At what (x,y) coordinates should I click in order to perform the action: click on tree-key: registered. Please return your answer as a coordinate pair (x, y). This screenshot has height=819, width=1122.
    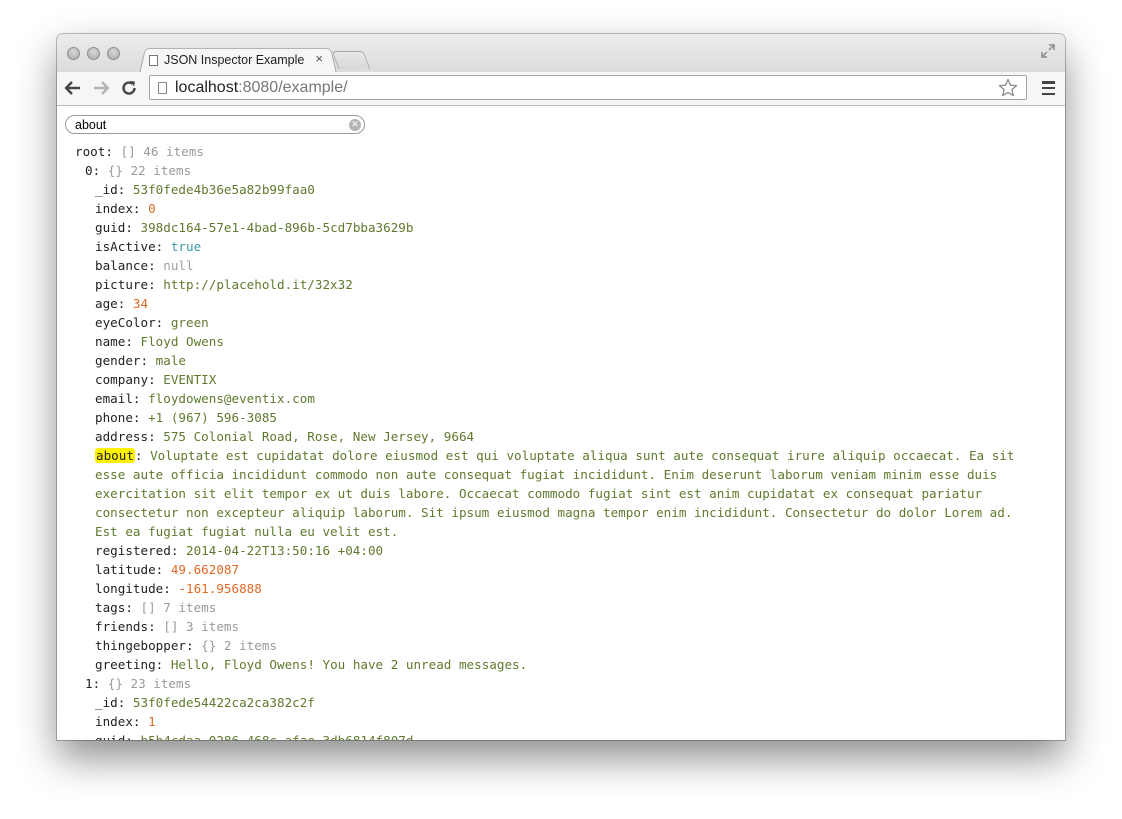
    Looking at the image, I should click on (133, 550).